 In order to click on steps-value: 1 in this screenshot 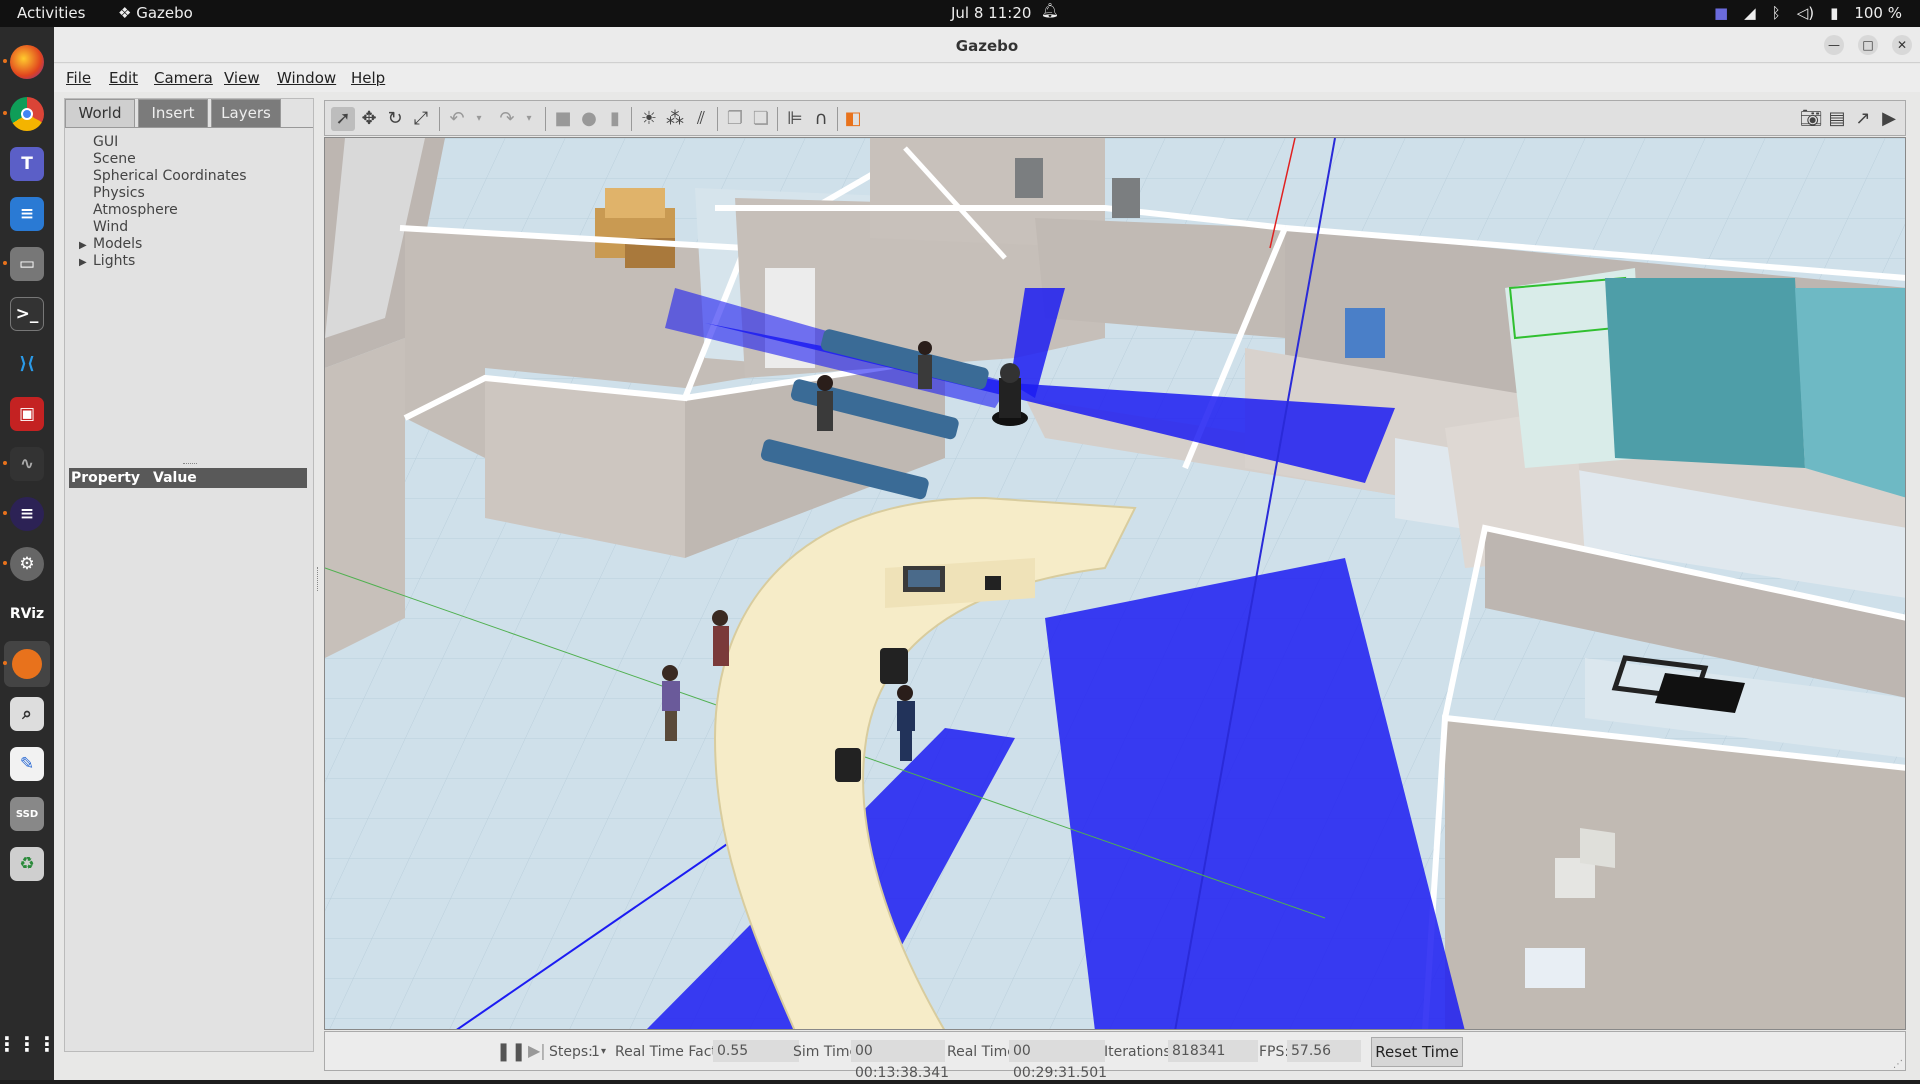, I will do `click(595, 1052)`.